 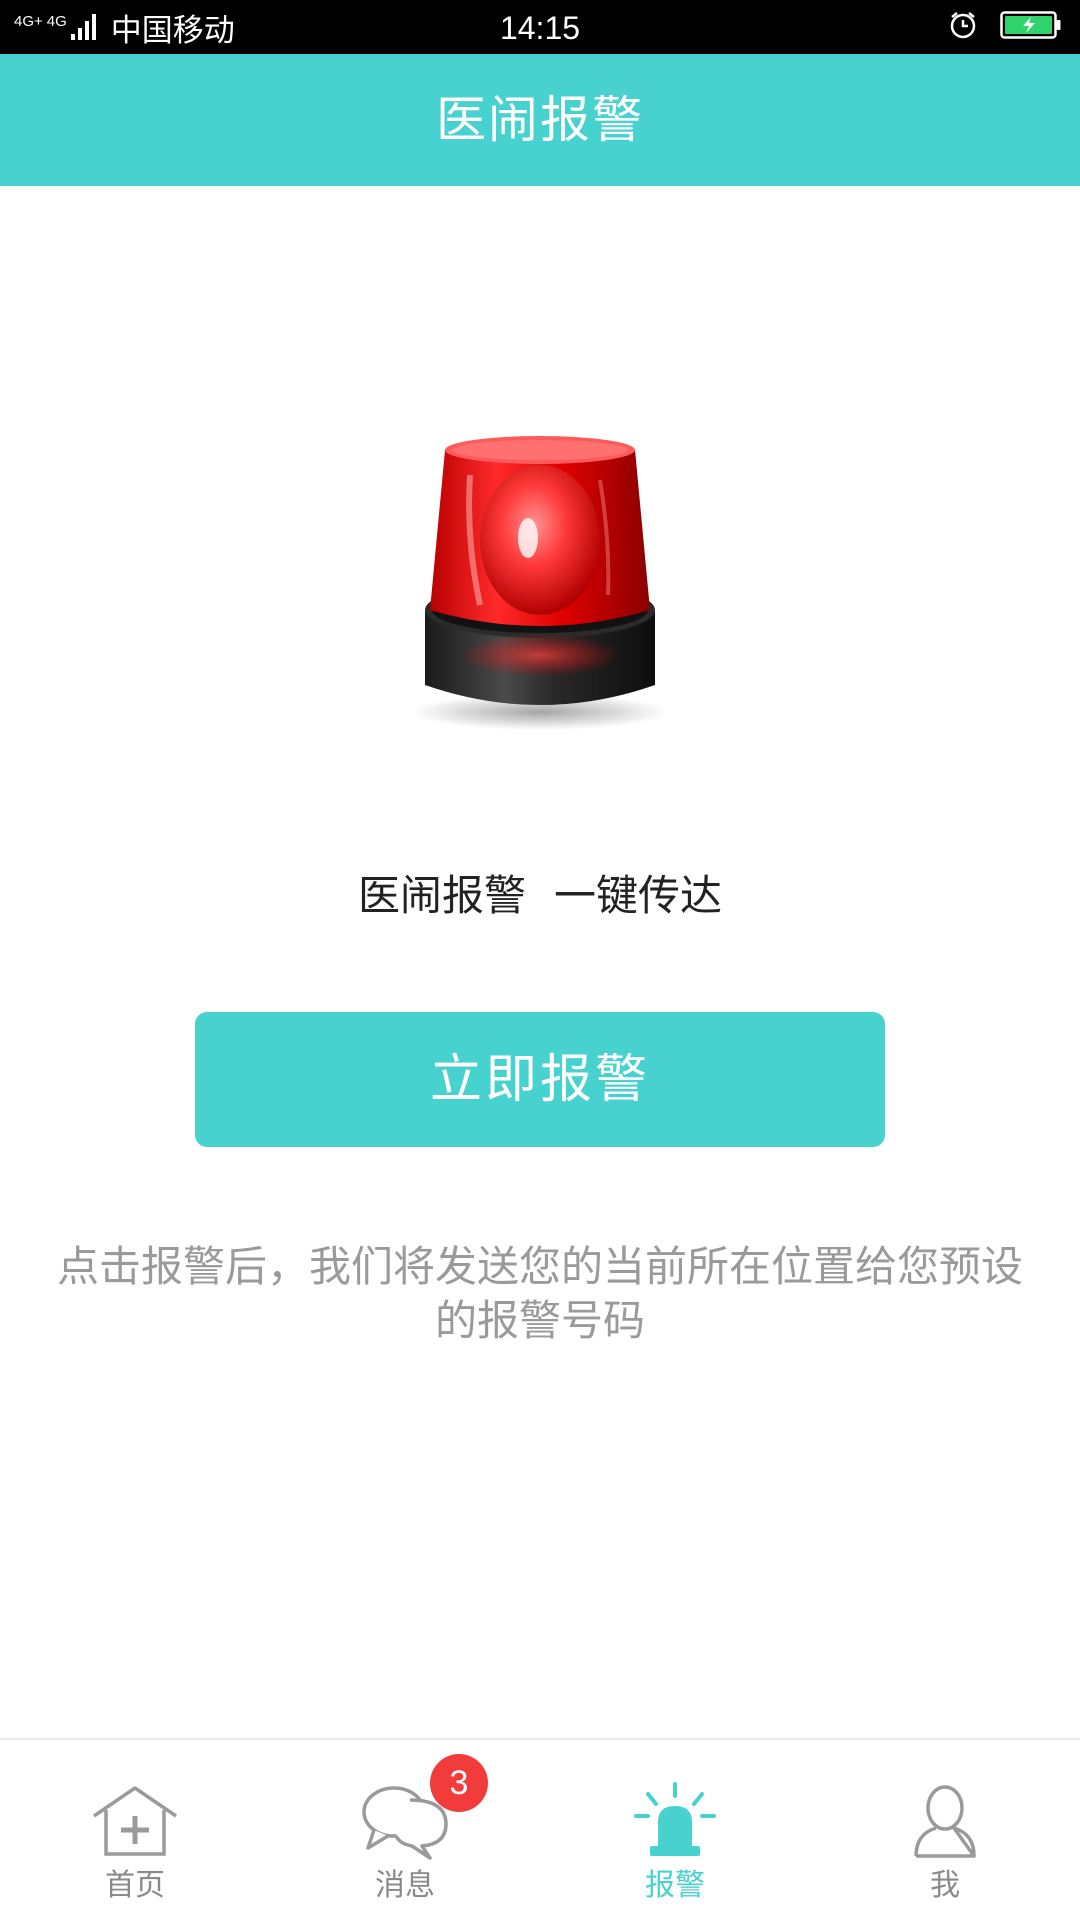 What do you see at coordinates (459, 1783) in the screenshot?
I see `unread-count-badge: 3` at bounding box center [459, 1783].